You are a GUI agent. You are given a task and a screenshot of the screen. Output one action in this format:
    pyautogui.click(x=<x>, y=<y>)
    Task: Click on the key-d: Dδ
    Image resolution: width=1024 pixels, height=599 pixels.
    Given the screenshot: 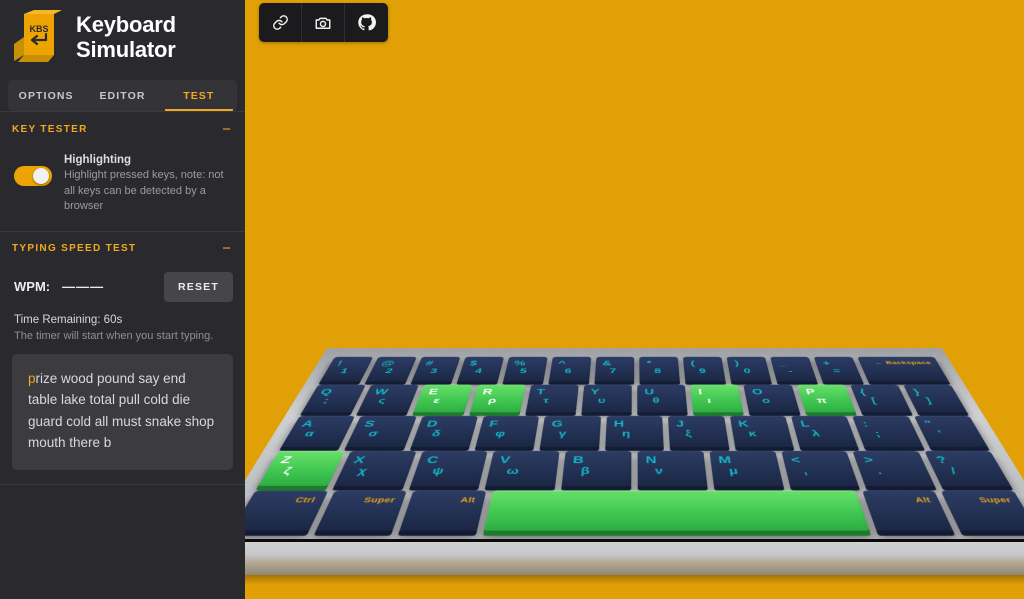 What is the action you would take?
    pyautogui.click(x=444, y=431)
    